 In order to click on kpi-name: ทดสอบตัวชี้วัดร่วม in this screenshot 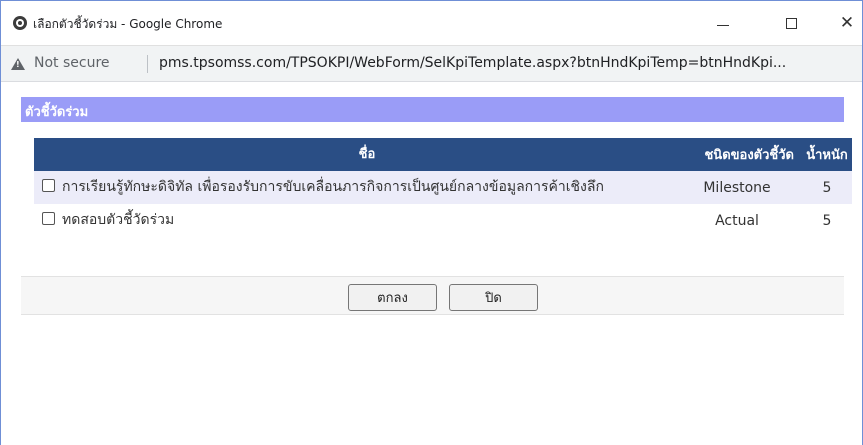, I will do `click(367, 220)`.